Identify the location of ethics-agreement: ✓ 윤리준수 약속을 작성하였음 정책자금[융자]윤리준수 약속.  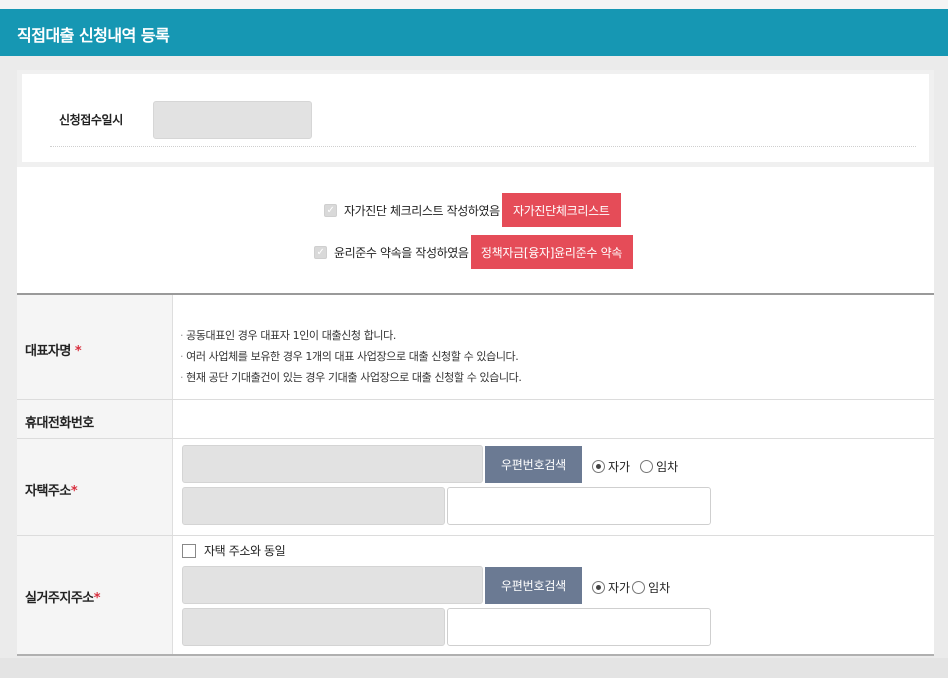
(473, 252).